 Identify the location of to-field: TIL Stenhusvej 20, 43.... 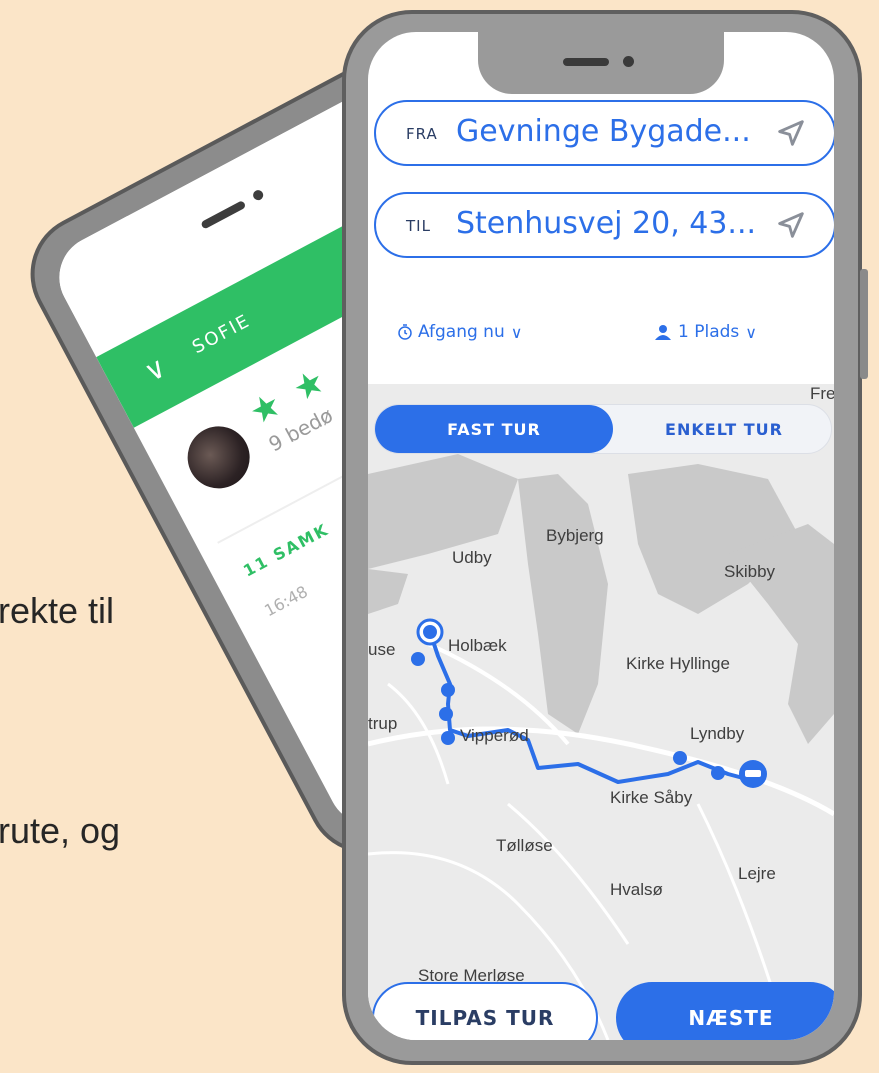
(604, 225).